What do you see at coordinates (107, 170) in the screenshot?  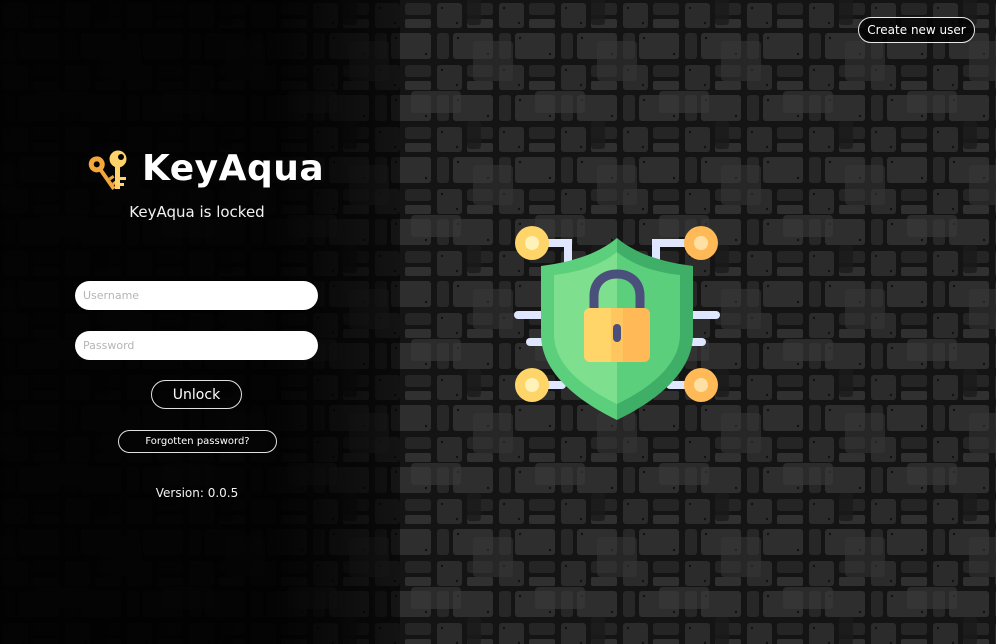 I see `keys-icon` at bounding box center [107, 170].